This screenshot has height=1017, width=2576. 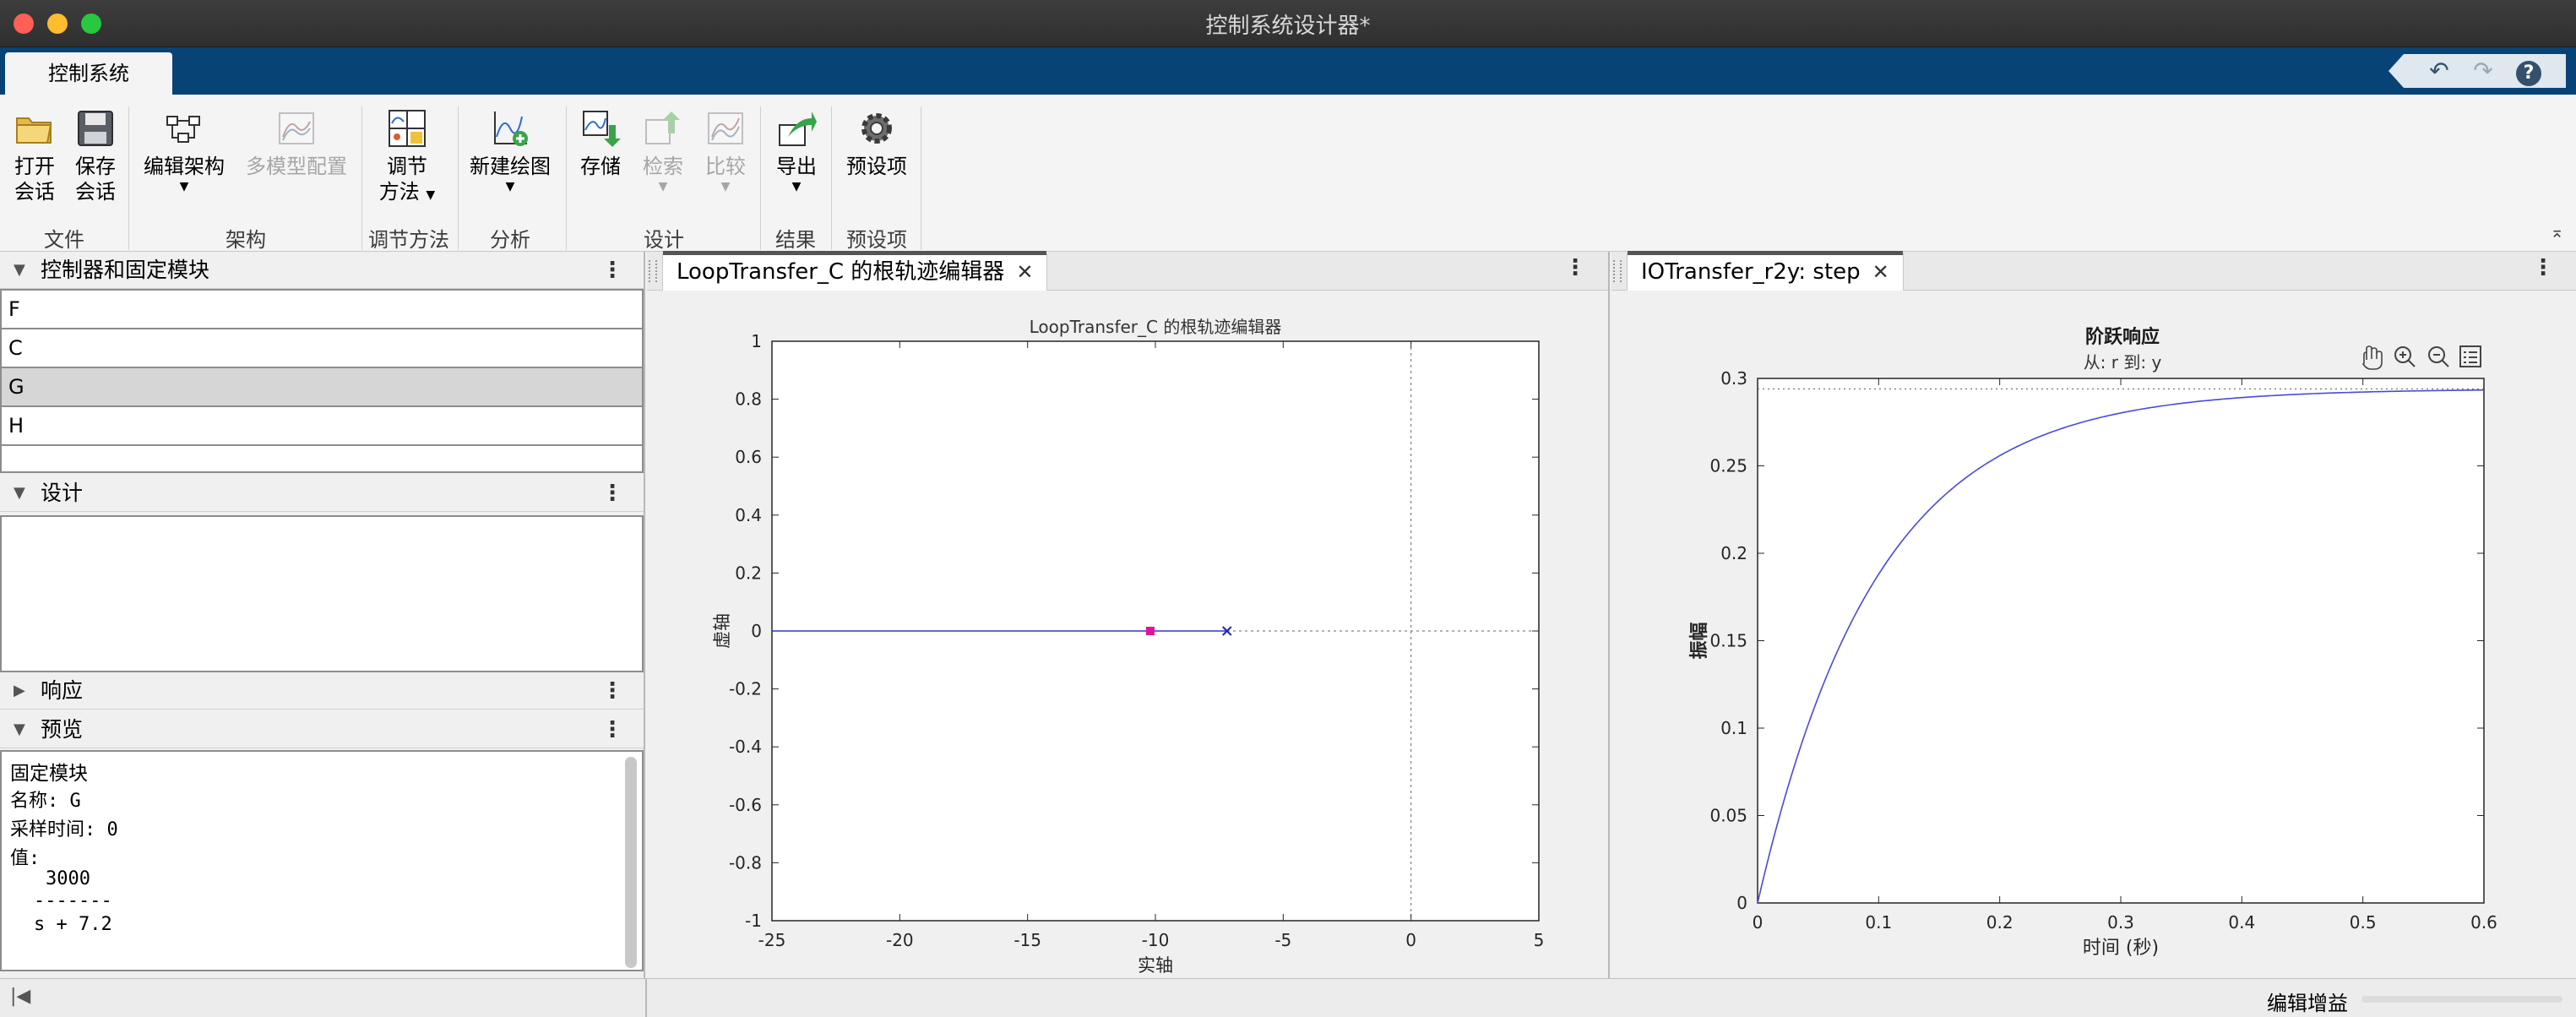 What do you see at coordinates (2483, 922) in the screenshot?
I see `x-tick-label: 0.6` at bounding box center [2483, 922].